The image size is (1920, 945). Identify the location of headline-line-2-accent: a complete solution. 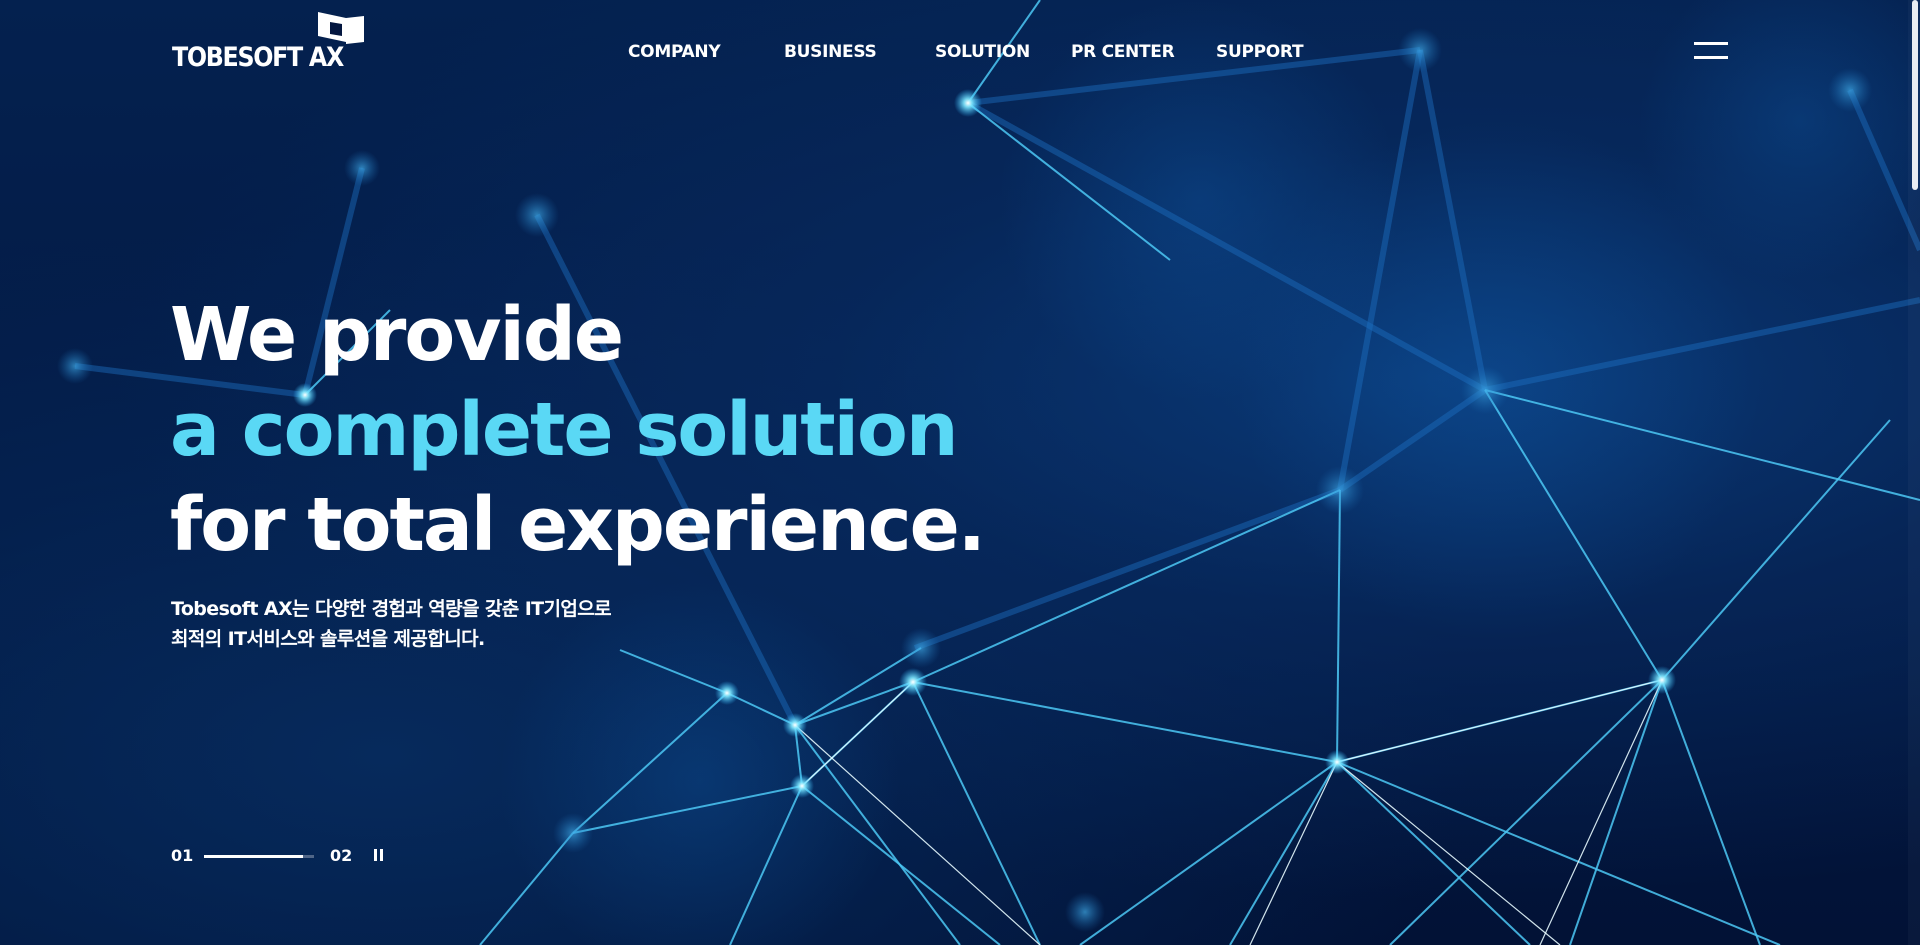
(564, 430).